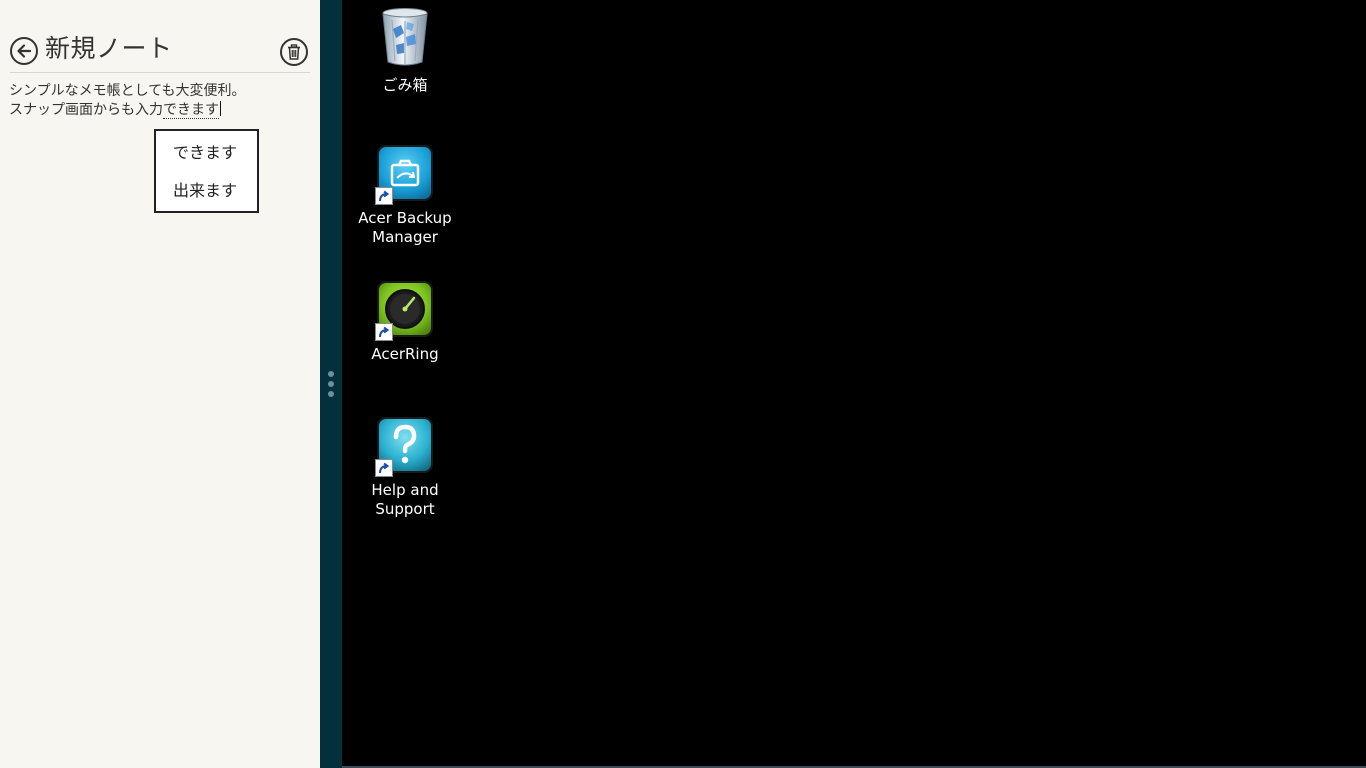 The width and height of the screenshot is (1366, 768). Describe the element at coordinates (220, 108) in the screenshot. I see `text-caret` at that location.